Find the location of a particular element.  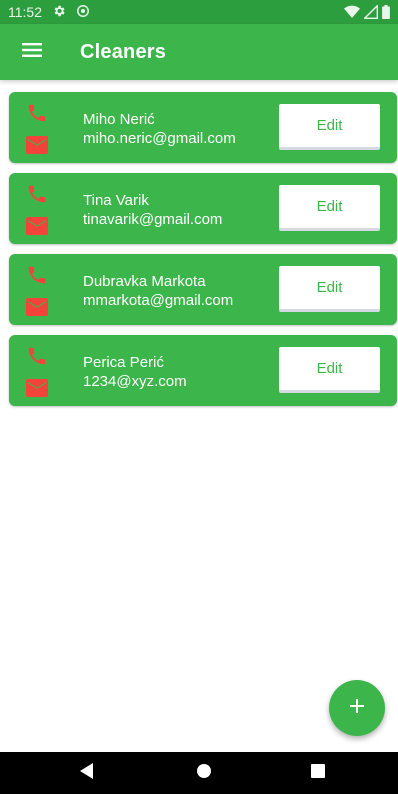

cleaner-name: Perica Perić is located at coordinates (123, 362).